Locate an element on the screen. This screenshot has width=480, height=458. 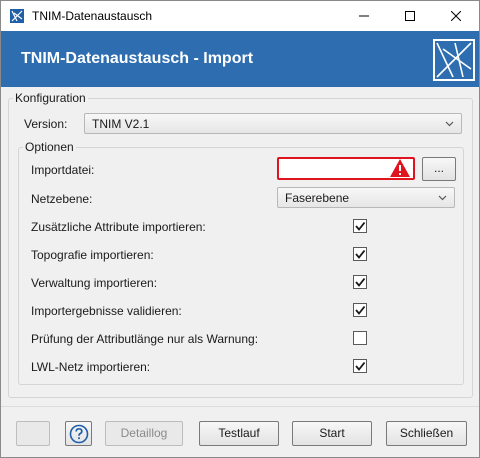
checkbox-zusaetzliche-attribute is located at coordinates (360, 226).